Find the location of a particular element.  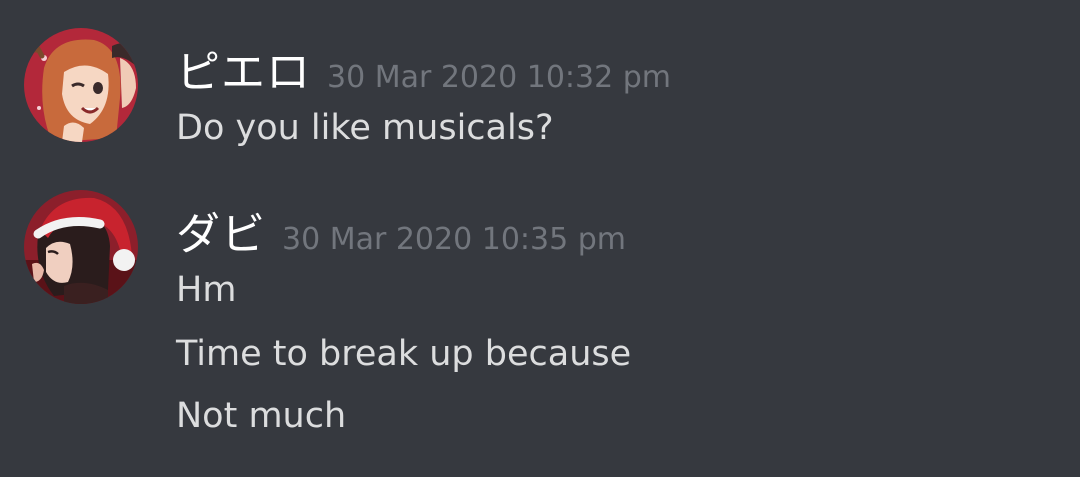

message-text: Hm is located at coordinates (206, 290).